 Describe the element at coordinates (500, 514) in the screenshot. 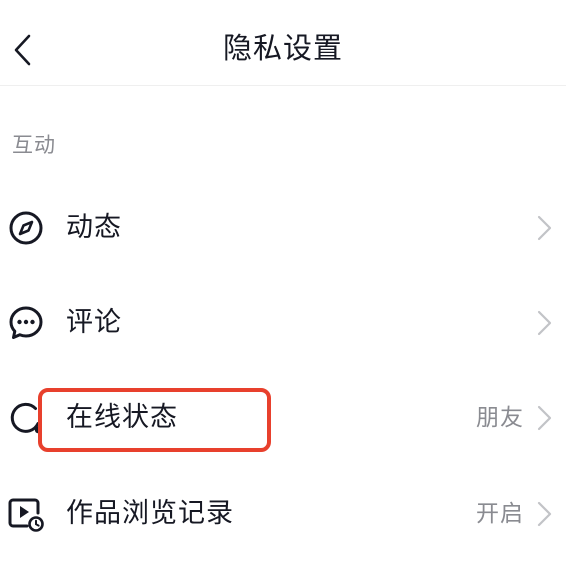

I see `settings-row-value: 开启` at that location.